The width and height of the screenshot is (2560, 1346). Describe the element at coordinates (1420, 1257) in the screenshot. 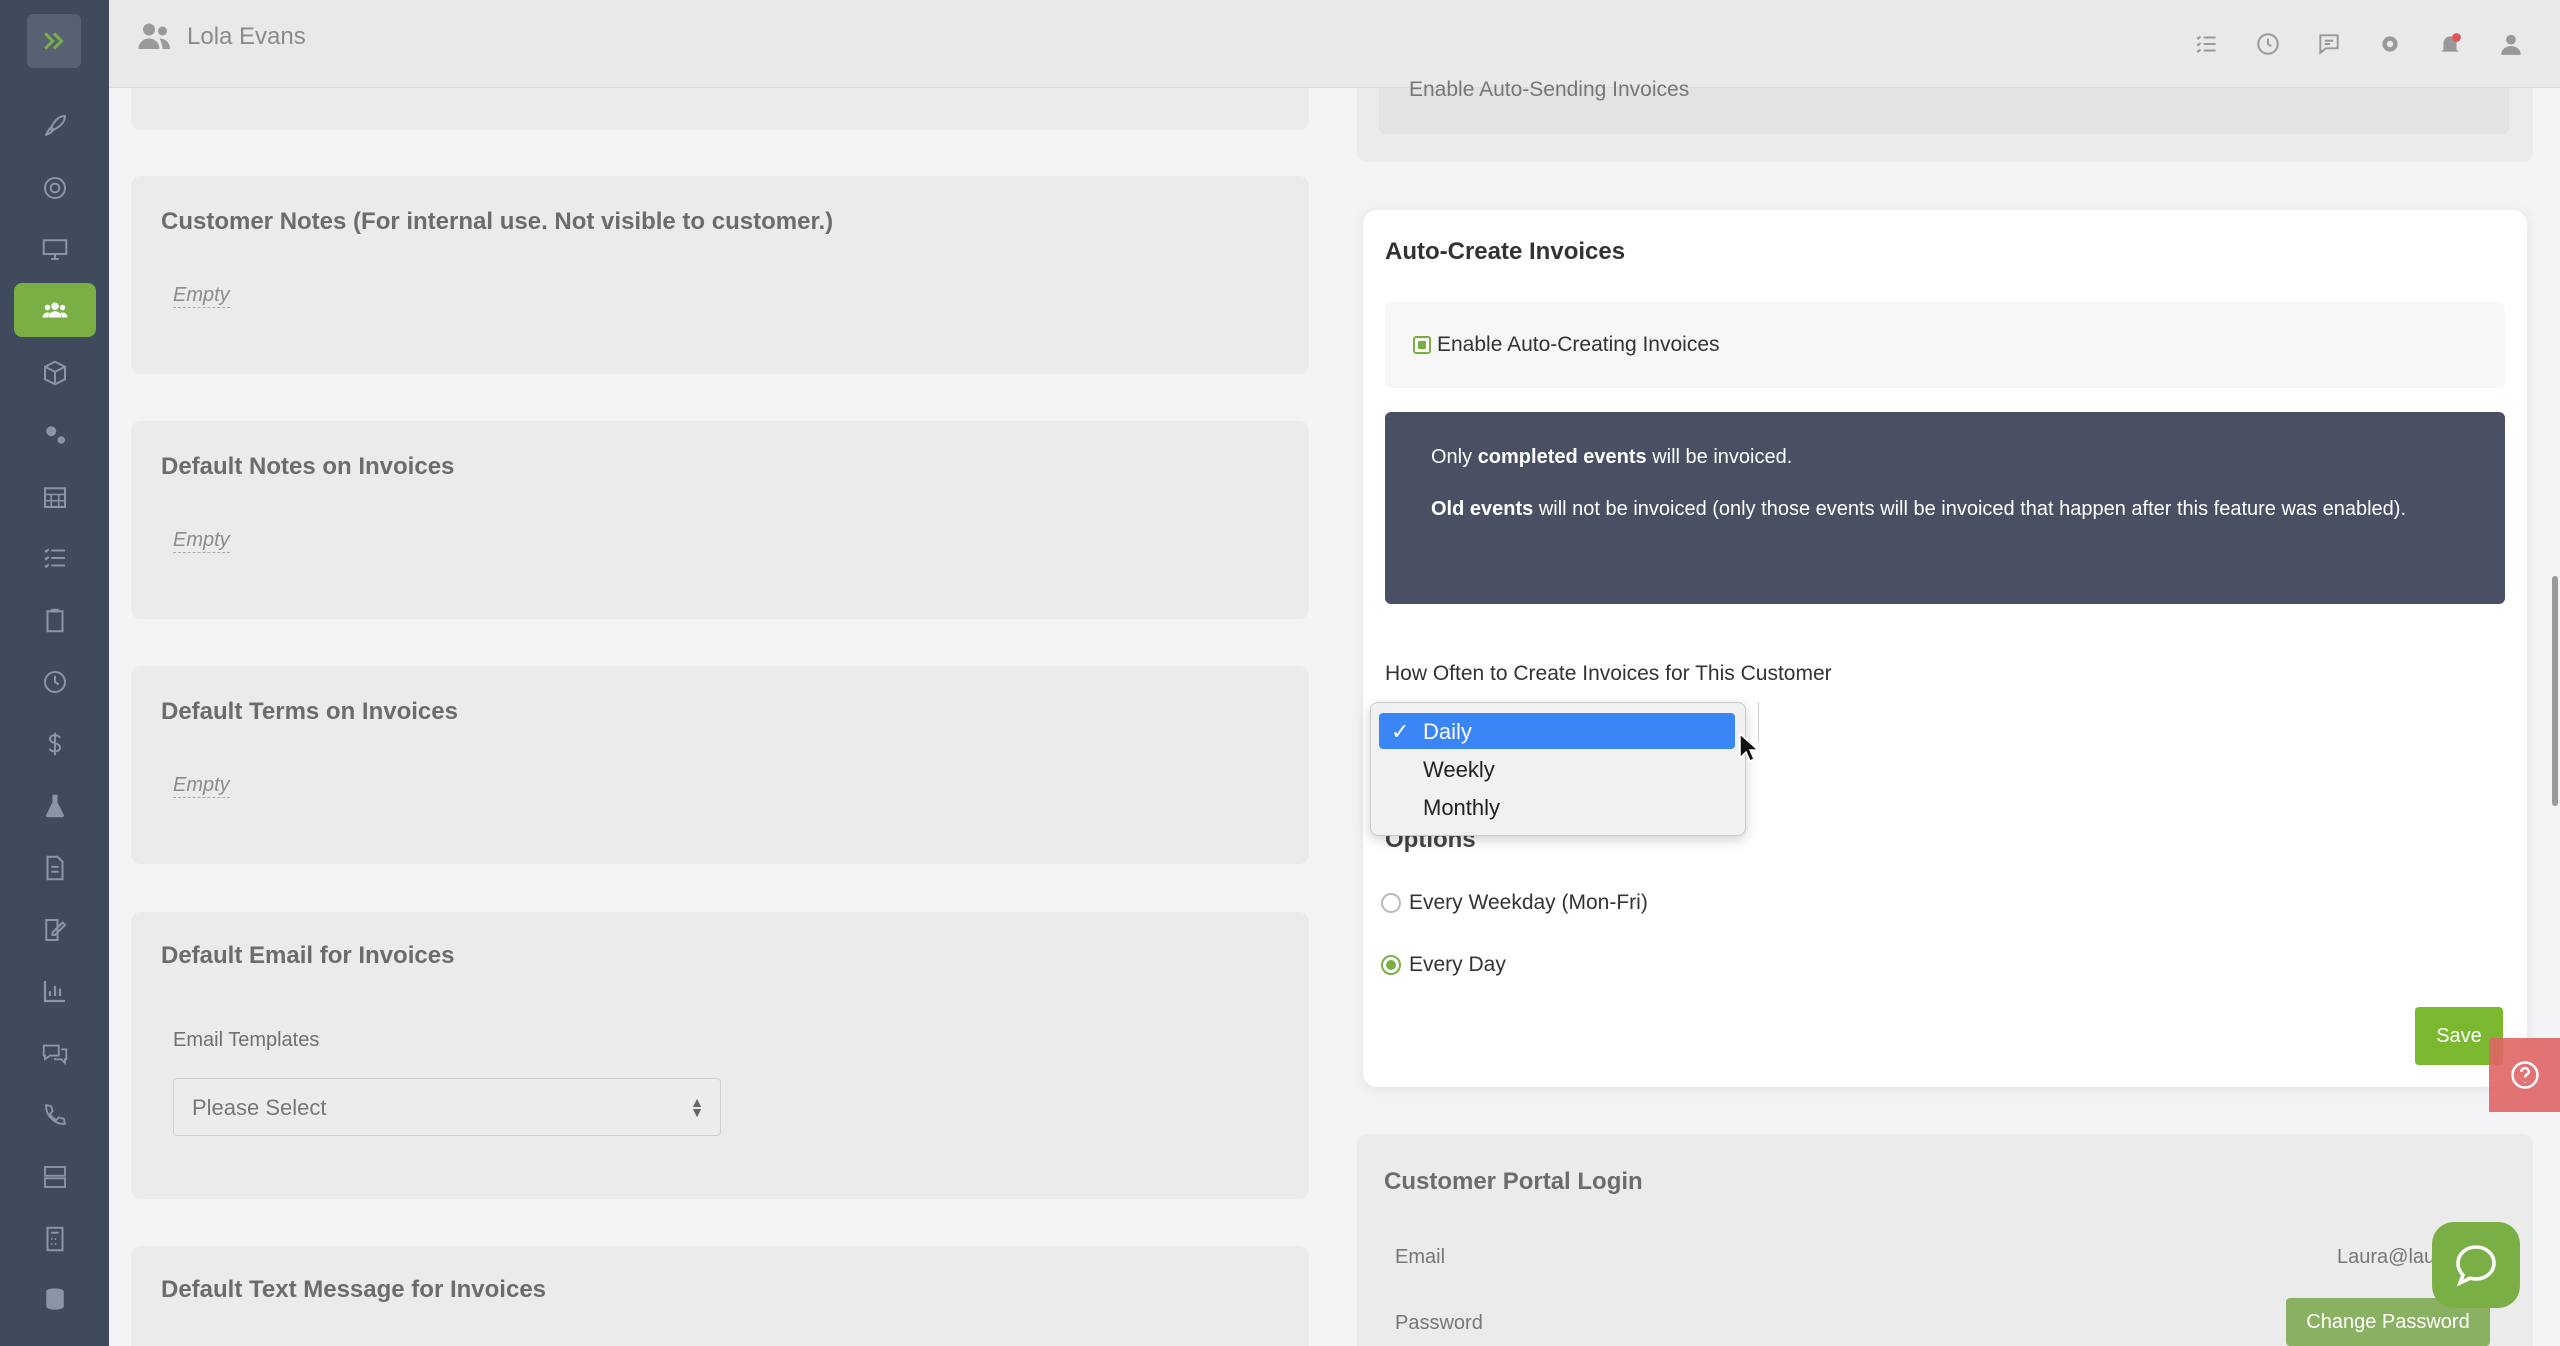

I see `portal-email-label: Email` at that location.